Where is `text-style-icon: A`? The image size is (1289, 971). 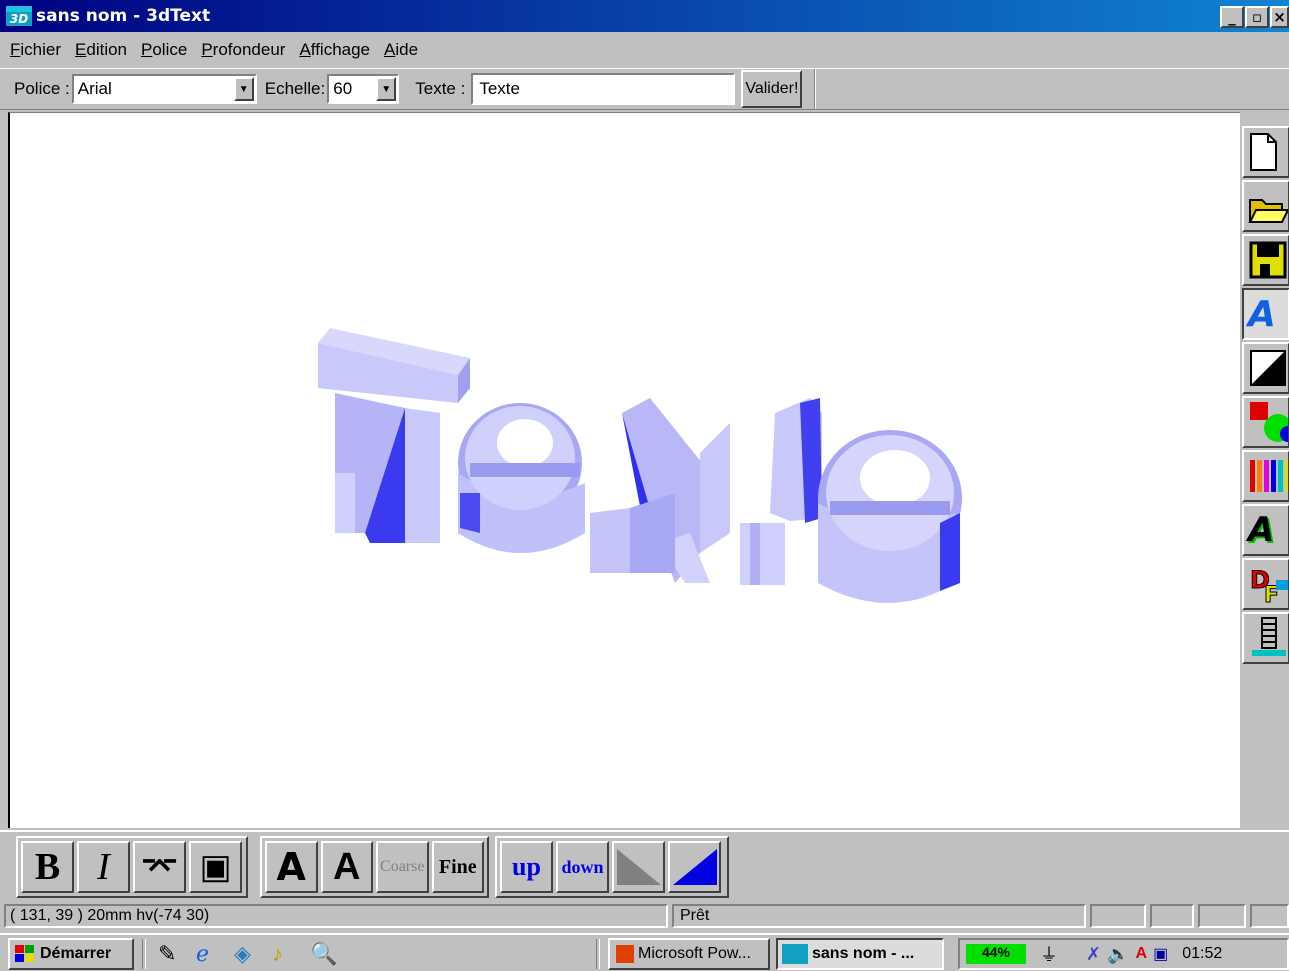 text-style-icon: A is located at coordinates (1265, 314).